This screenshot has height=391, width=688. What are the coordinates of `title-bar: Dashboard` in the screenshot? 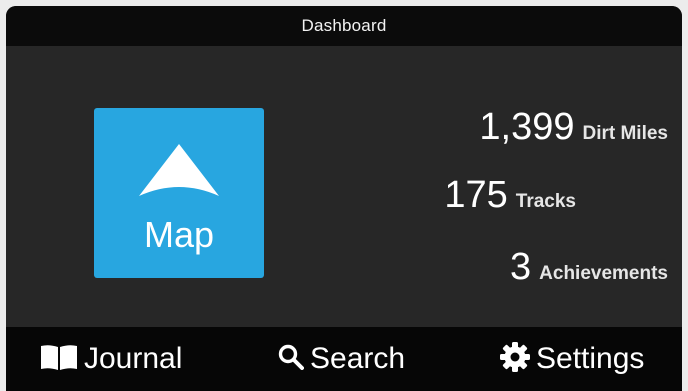 It's located at (344, 26).